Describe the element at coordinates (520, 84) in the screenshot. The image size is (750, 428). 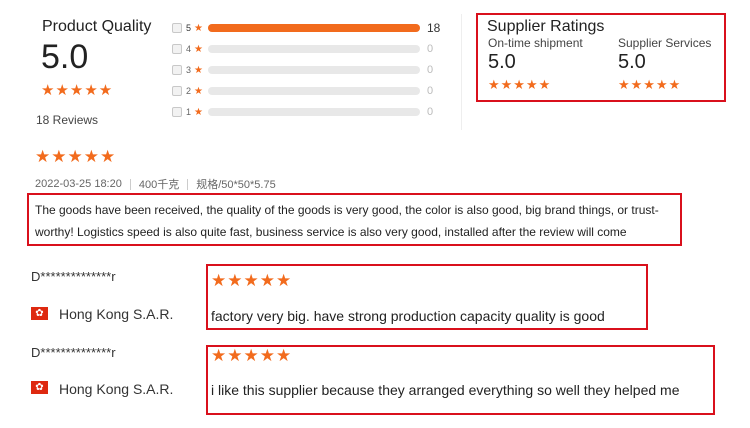
I see `ontime-shipment-stars: ★★★★★` at that location.